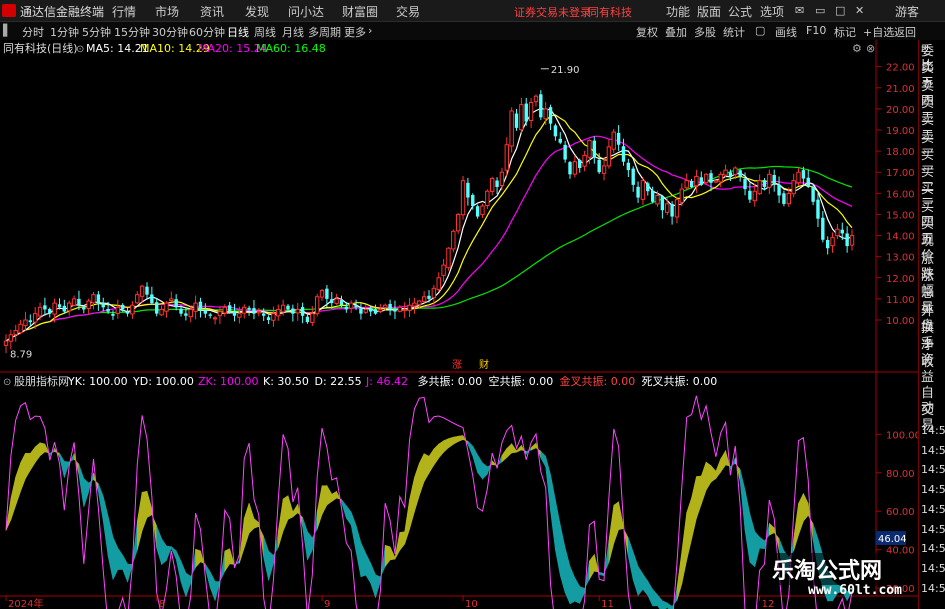 Image resolution: width=945 pixels, height=609 pixels. I want to click on tf-60min: 60分钟, so click(207, 32).